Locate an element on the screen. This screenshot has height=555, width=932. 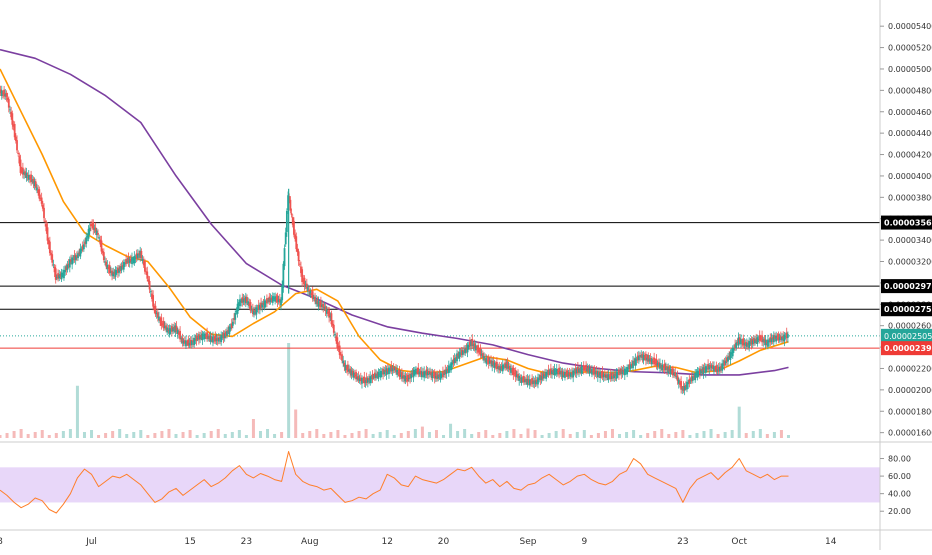
x-tick-label: 23 is located at coordinates (682, 542).